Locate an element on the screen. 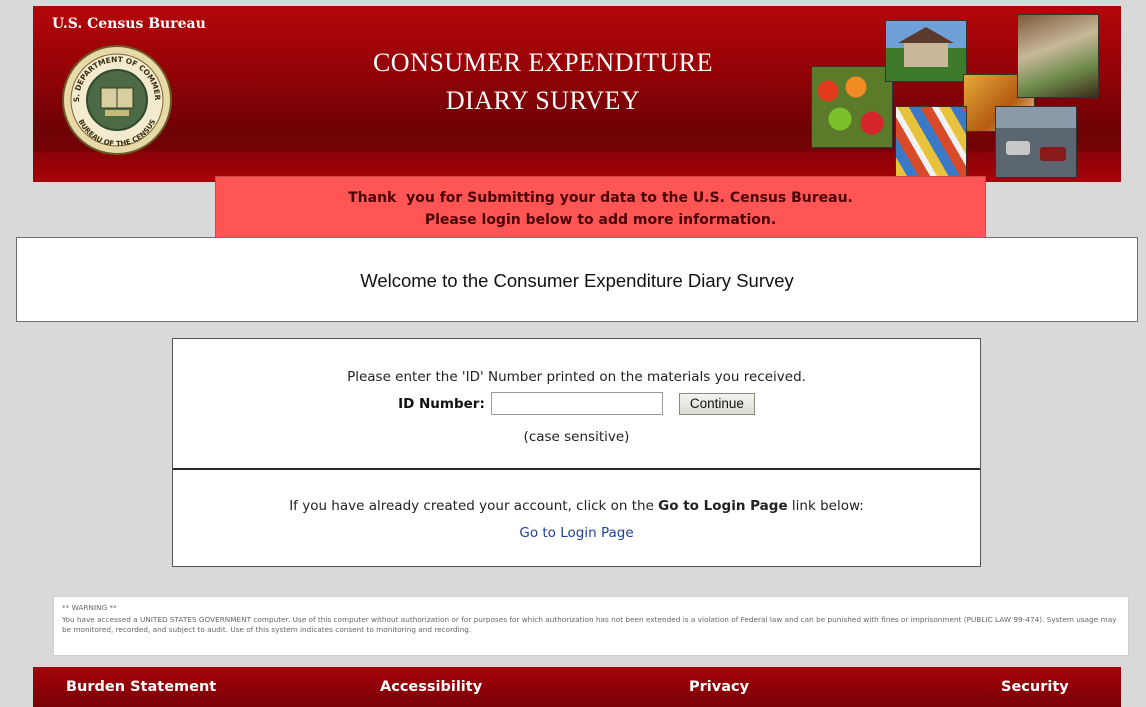 This screenshot has width=1146, height=707. id-entry-row: ID Number: Continue is located at coordinates (576, 403).